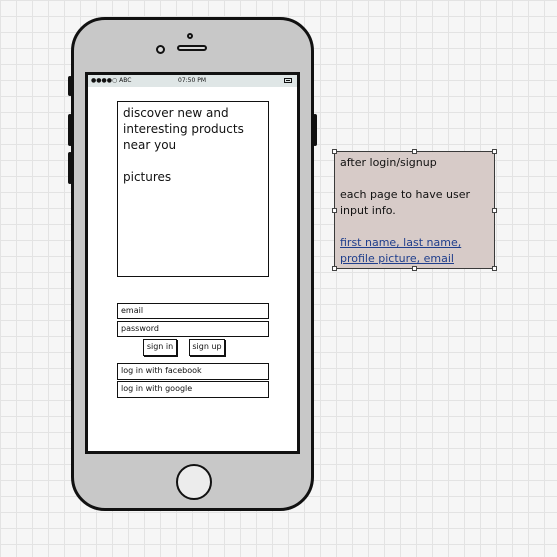  I want to click on resize-handle-top, so click(414, 151).